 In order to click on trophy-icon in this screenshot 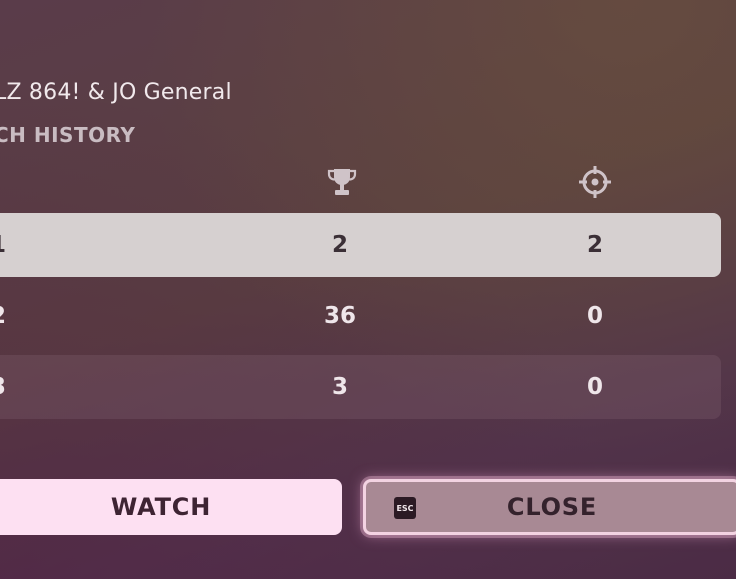, I will do `click(342, 182)`.